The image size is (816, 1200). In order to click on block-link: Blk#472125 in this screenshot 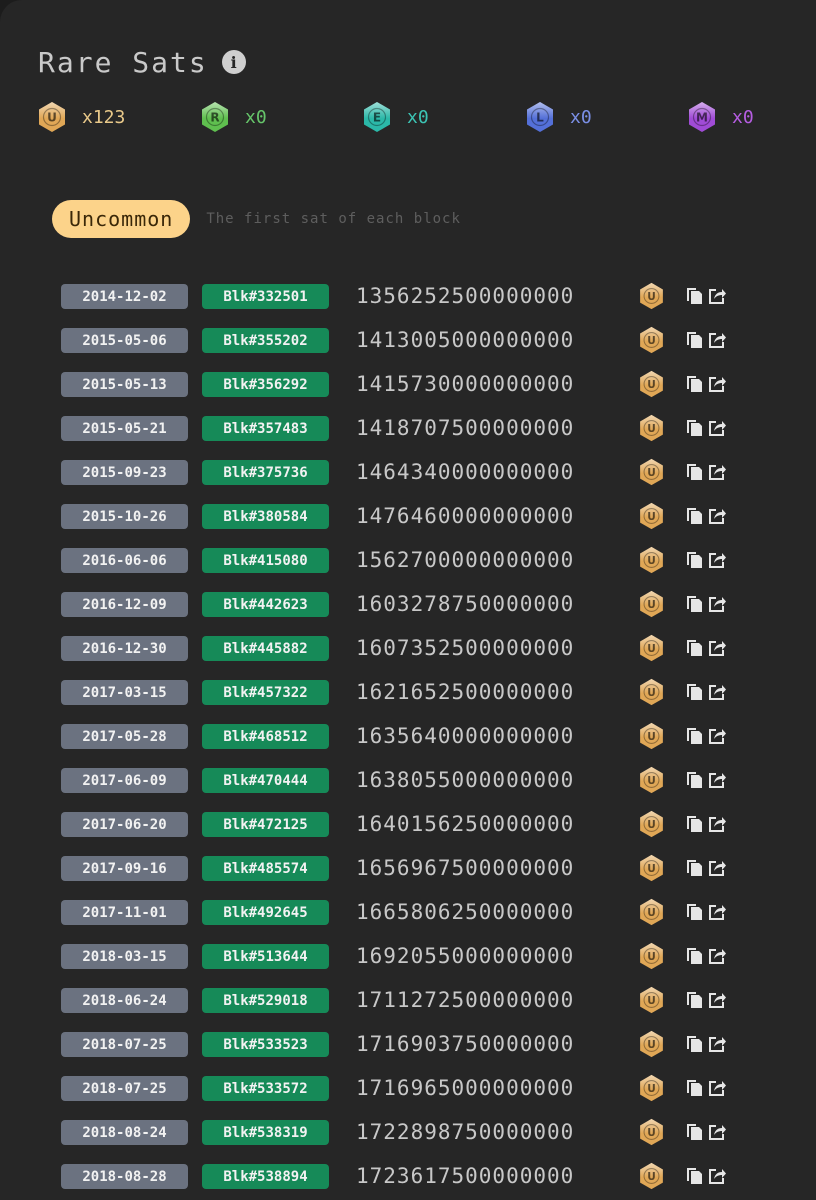, I will do `click(265, 824)`.